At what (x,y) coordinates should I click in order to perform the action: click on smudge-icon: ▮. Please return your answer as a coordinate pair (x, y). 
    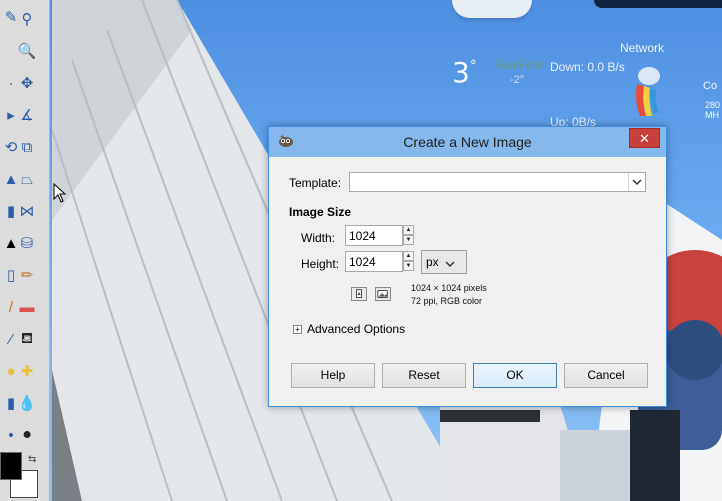
    Looking at the image, I should click on (11, 403).